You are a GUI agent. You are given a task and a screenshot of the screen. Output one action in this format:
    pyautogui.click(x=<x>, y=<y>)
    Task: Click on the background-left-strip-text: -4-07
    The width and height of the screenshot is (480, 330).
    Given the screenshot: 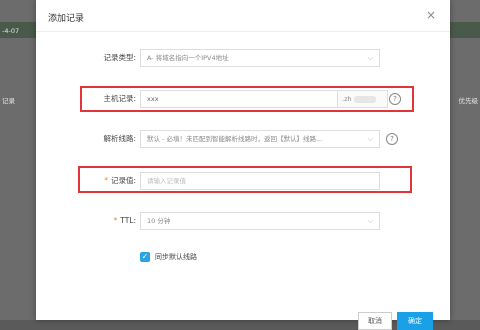 What is the action you would take?
    pyautogui.click(x=11, y=31)
    